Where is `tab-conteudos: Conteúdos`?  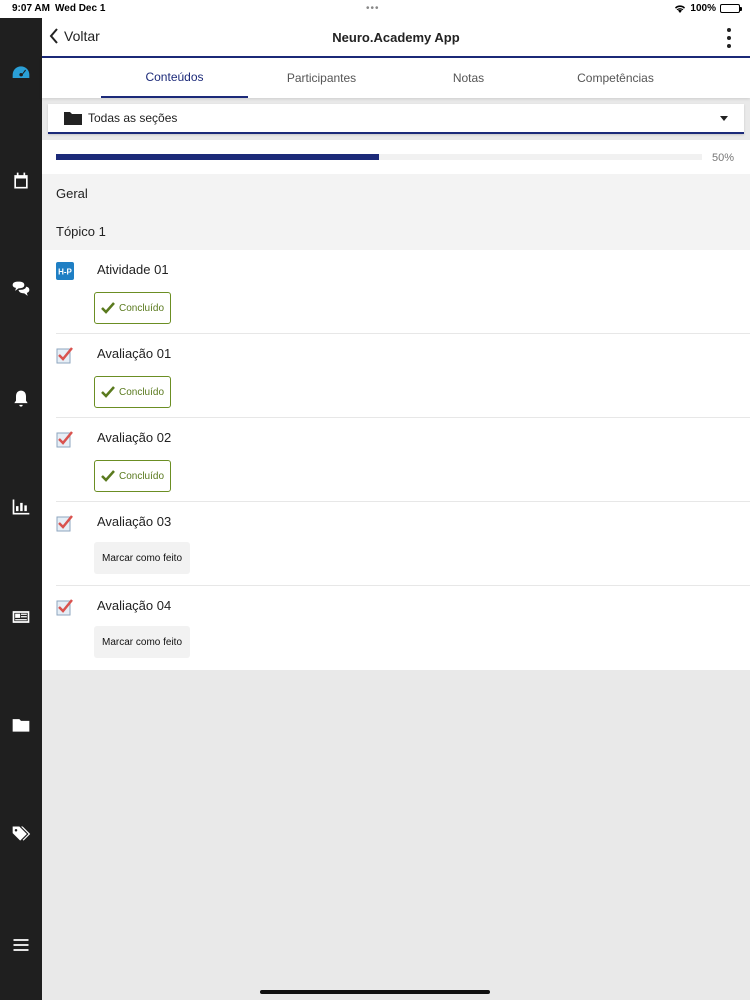 tab-conteudos: Conteúdos is located at coordinates (174, 78).